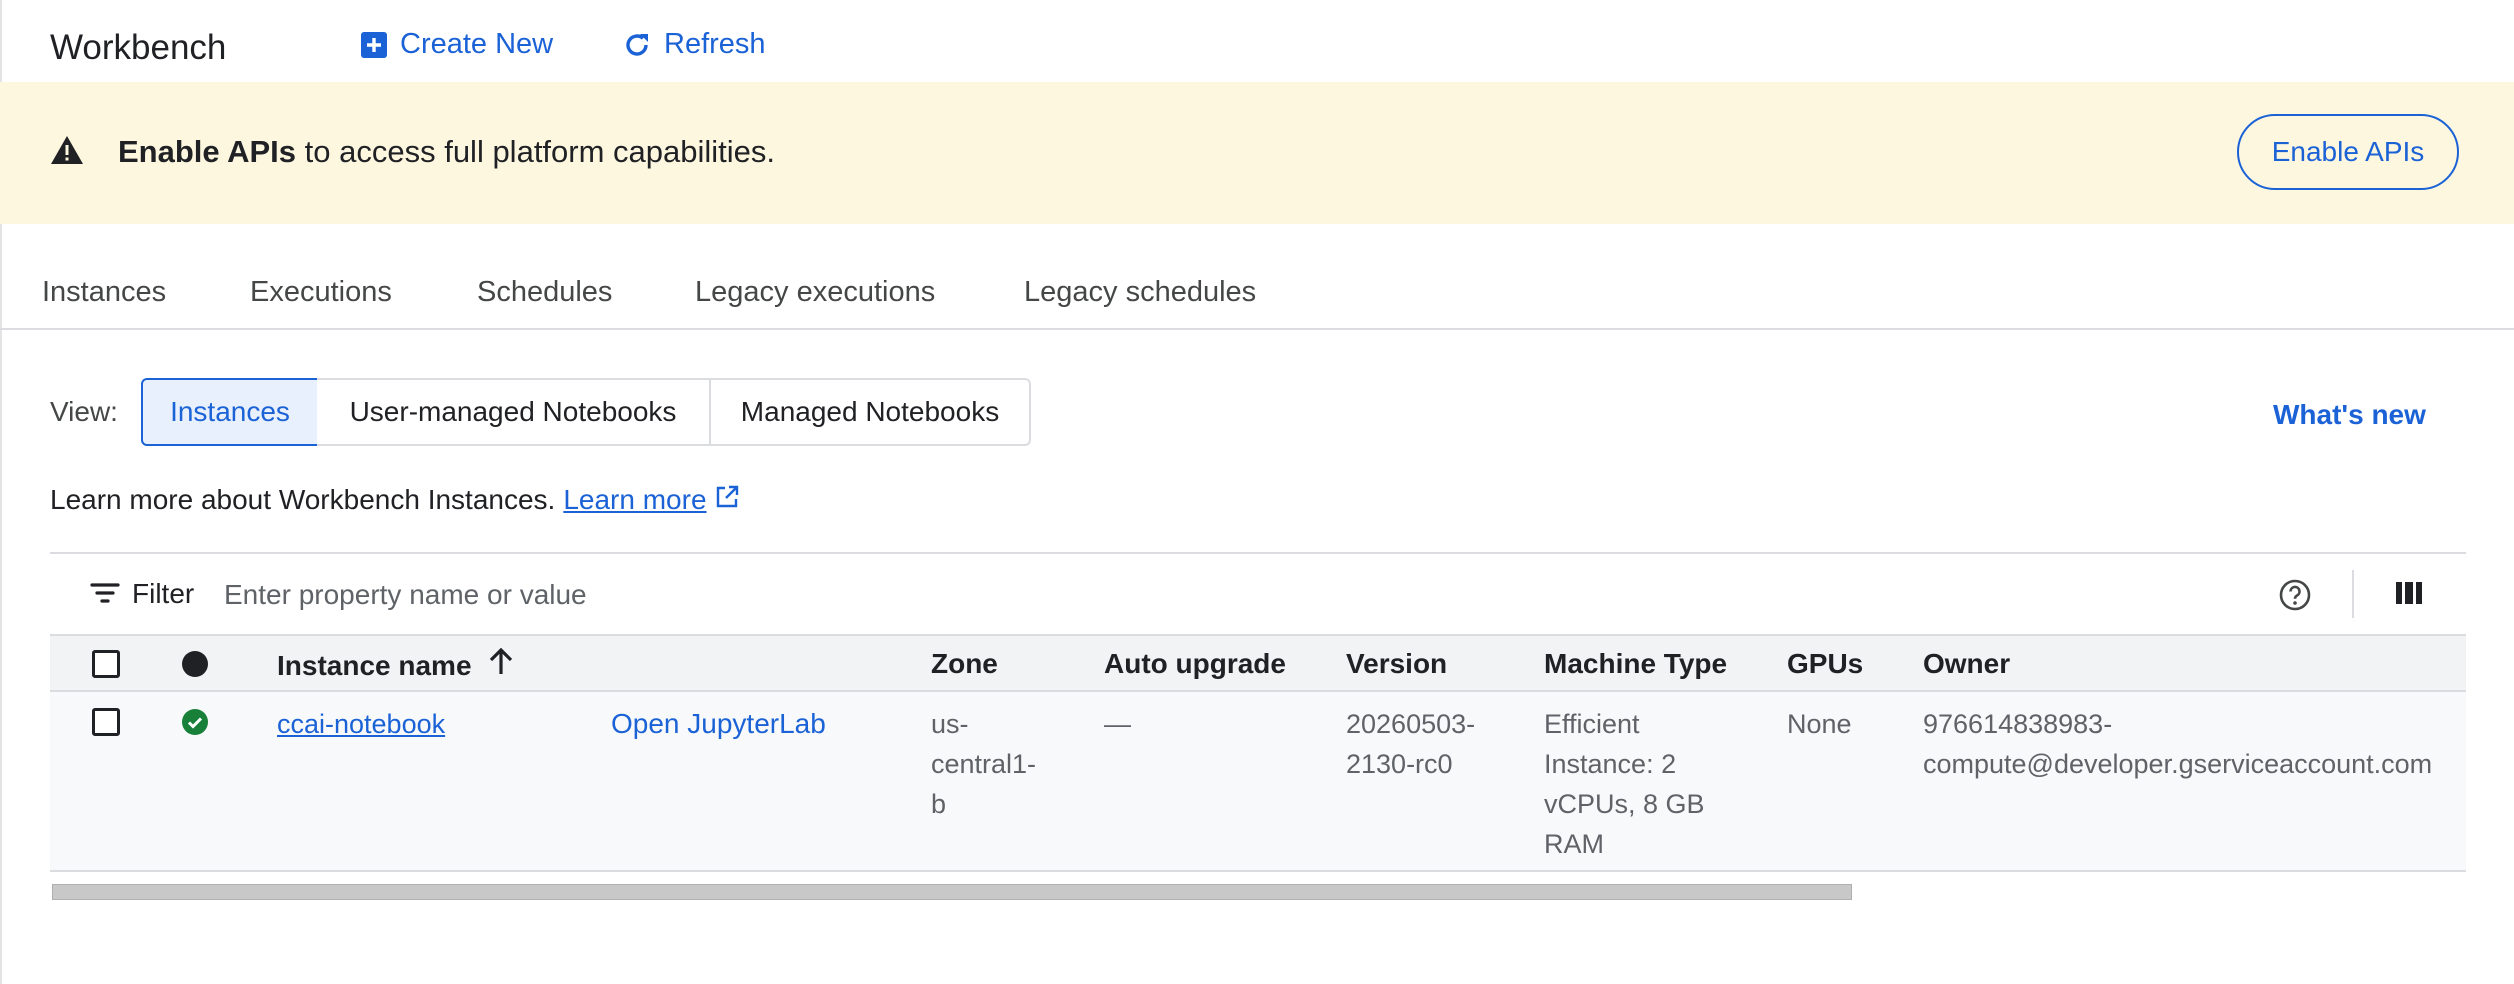 Image resolution: width=2514 pixels, height=984 pixels. What do you see at coordinates (2295, 597) in the screenshot?
I see `help-icon` at bounding box center [2295, 597].